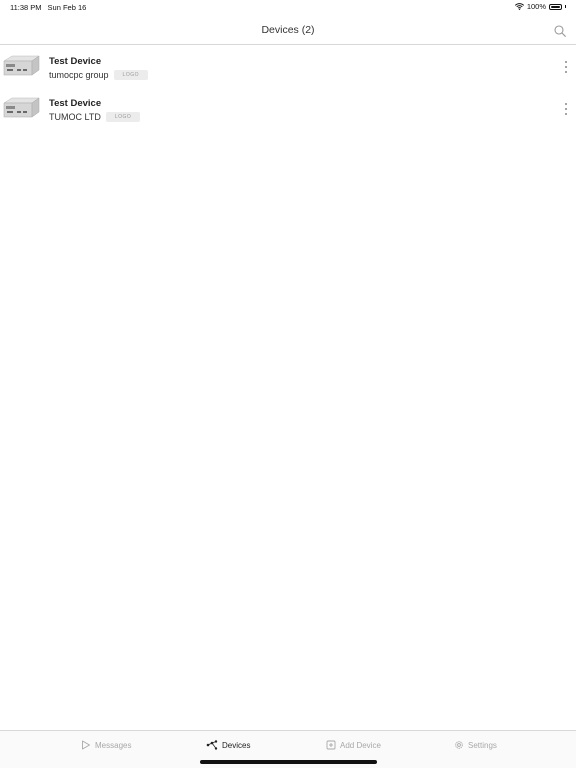 The width and height of the screenshot is (576, 768). I want to click on tab-label: Add Device, so click(360, 745).